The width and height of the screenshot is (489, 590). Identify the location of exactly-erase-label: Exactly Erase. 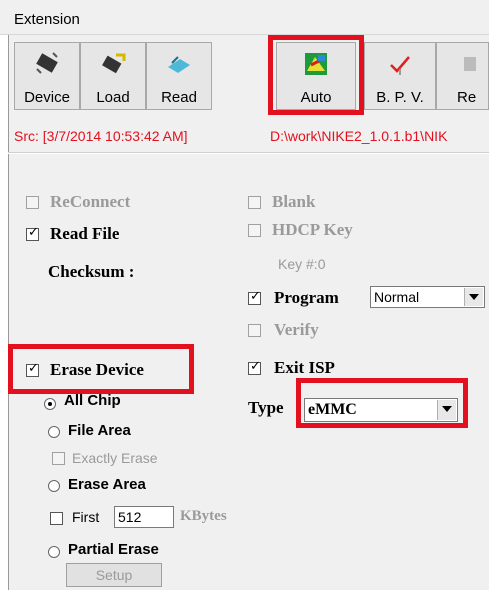
(115, 458).